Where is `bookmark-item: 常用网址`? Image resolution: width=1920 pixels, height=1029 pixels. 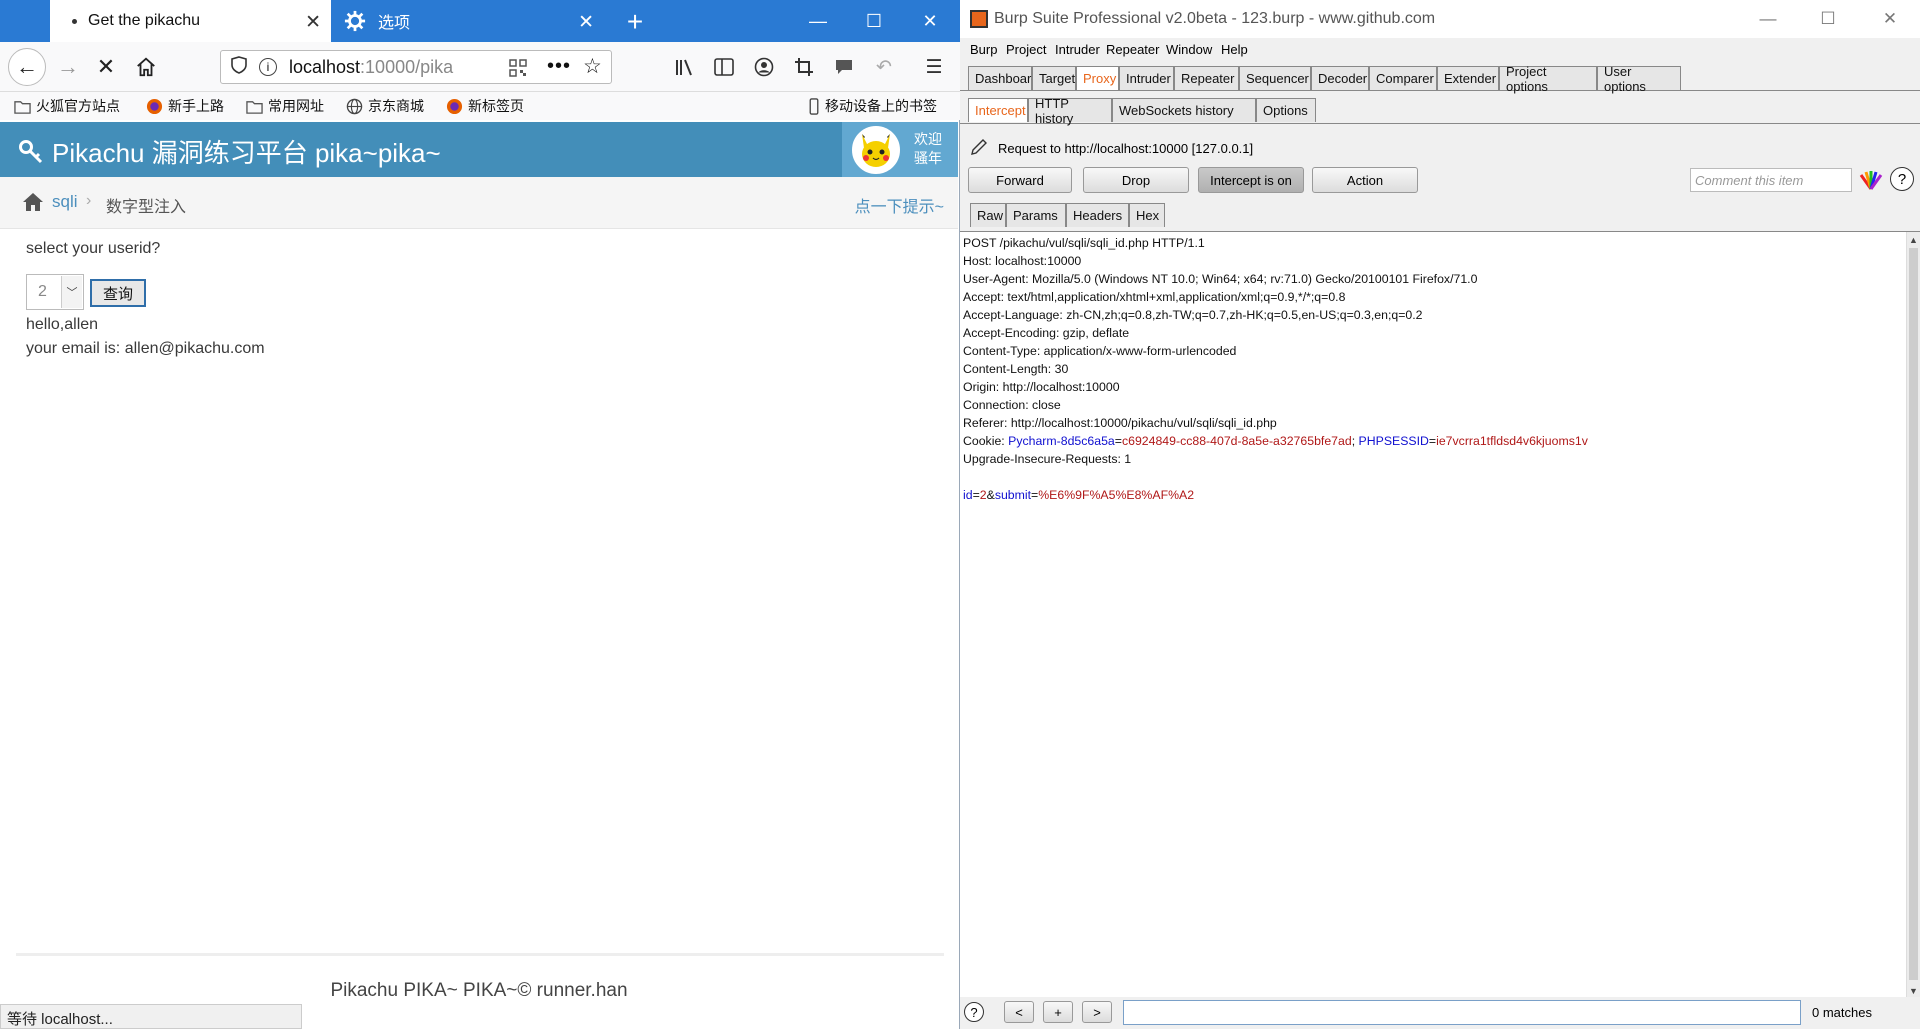 bookmark-item: 常用网址 is located at coordinates (285, 106).